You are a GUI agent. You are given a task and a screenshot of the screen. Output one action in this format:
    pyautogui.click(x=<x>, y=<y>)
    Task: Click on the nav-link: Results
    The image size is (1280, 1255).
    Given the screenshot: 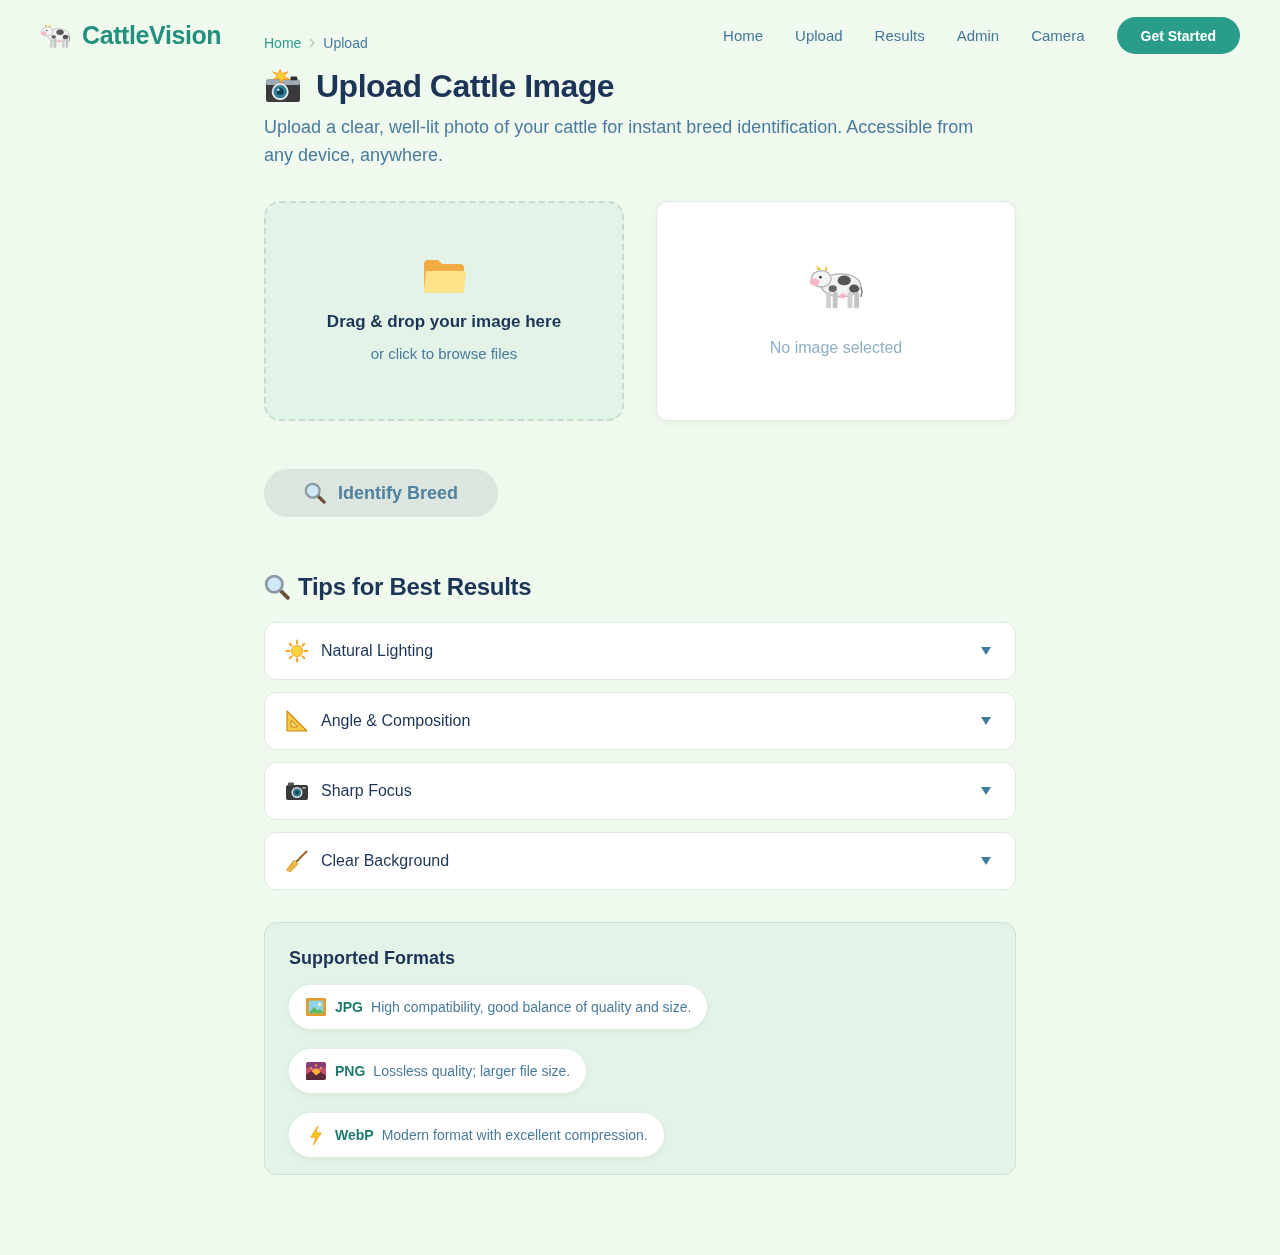 What is the action you would take?
    pyautogui.click(x=899, y=35)
    